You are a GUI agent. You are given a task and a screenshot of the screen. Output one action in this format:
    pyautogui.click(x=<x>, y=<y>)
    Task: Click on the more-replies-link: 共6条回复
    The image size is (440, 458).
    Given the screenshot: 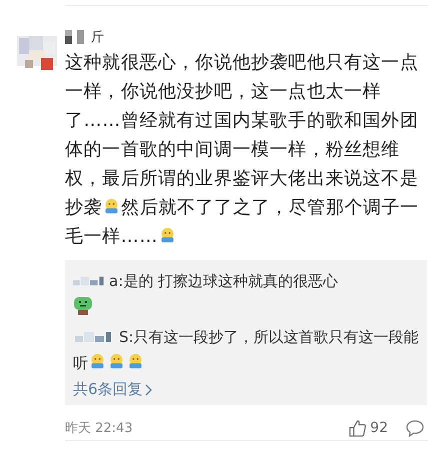 What is the action you would take?
    pyautogui.click(x=113, y=389)
    